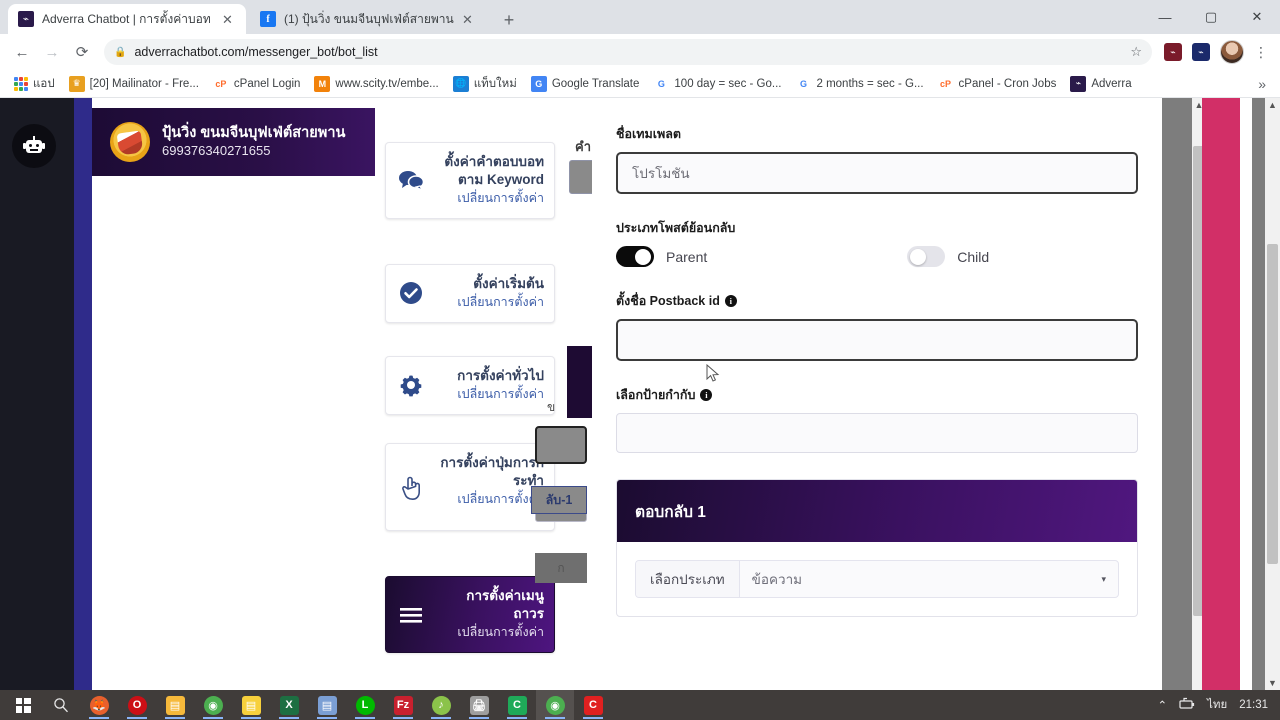  What do you see at coordinates (289, 705) in the screenshot?
I see `taskbar-app-excel: X` at bounding box center [289, 705].